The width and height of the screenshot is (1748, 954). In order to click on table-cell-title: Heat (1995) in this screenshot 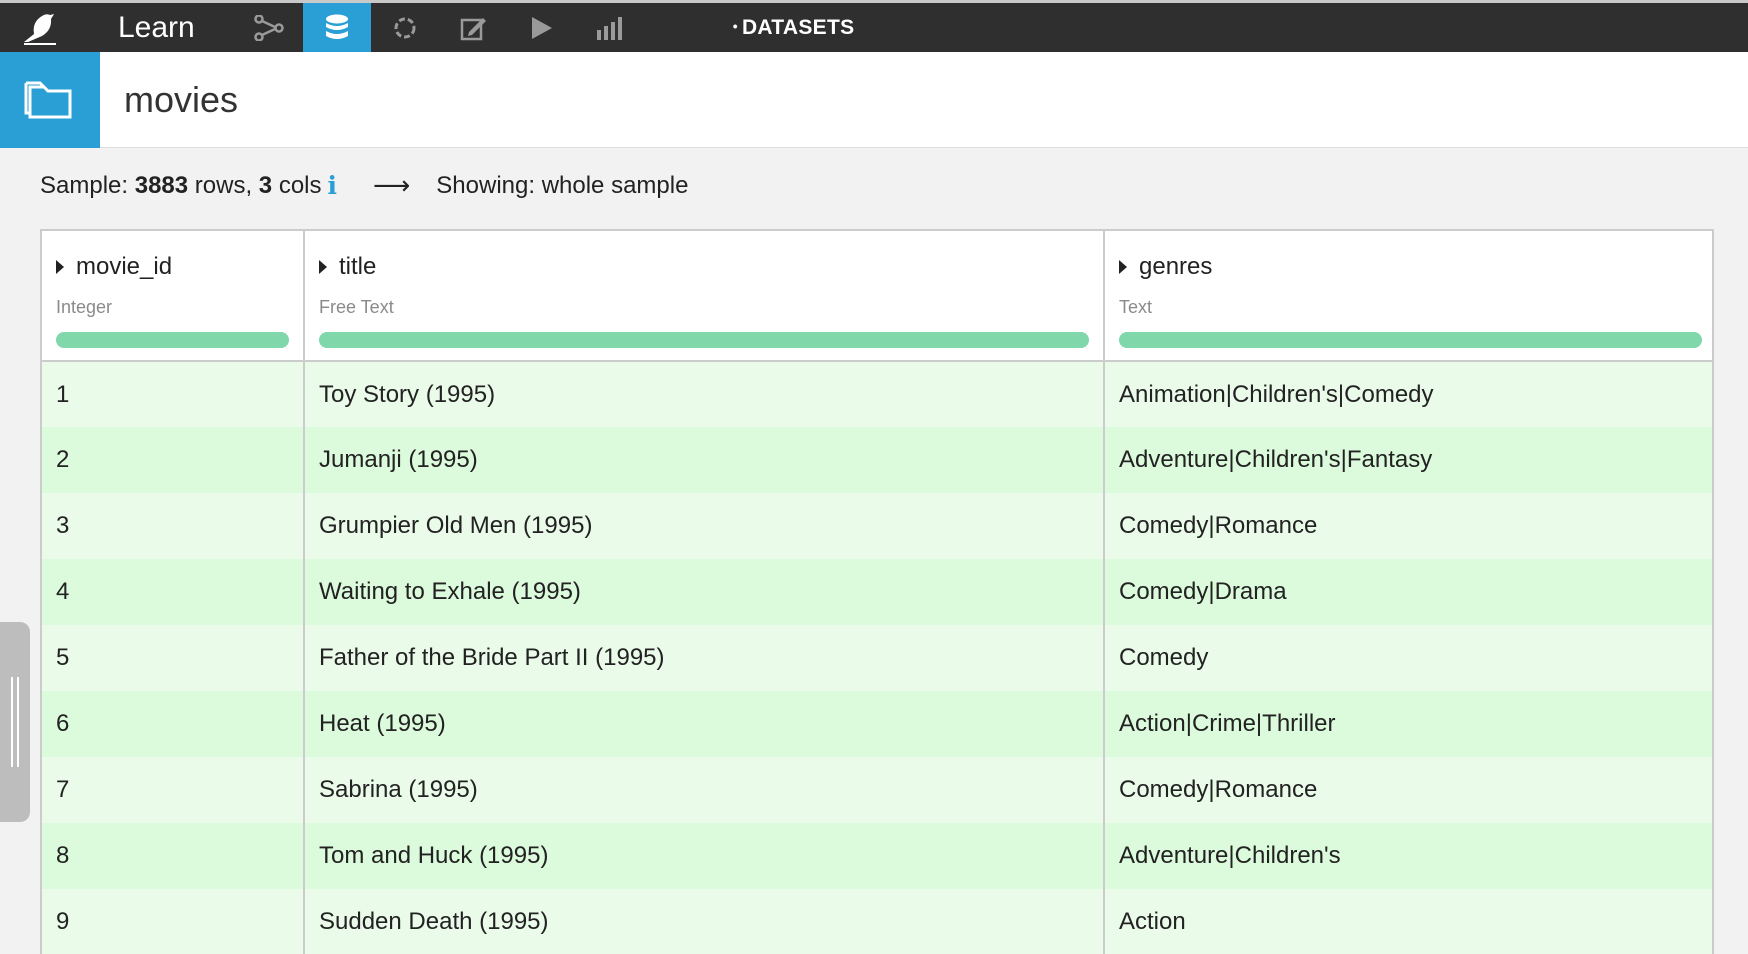, I will do `click(704, 724)`.